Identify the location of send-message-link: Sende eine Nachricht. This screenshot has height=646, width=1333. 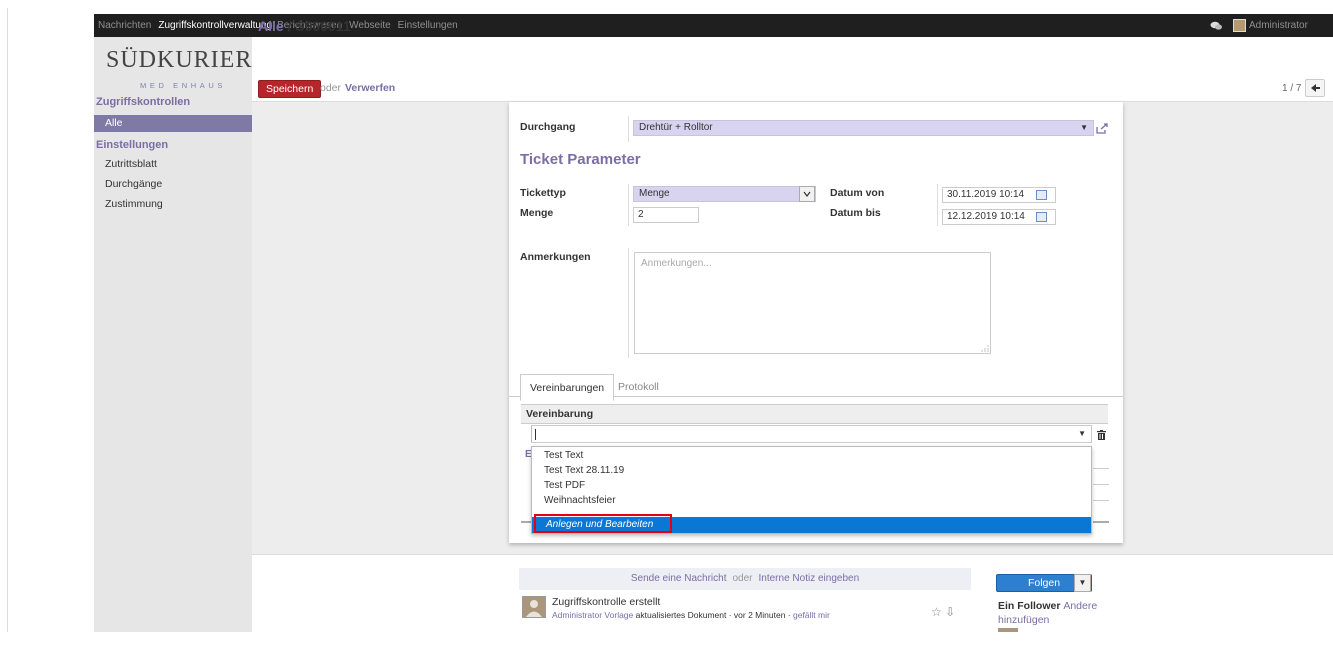
(679, 578).